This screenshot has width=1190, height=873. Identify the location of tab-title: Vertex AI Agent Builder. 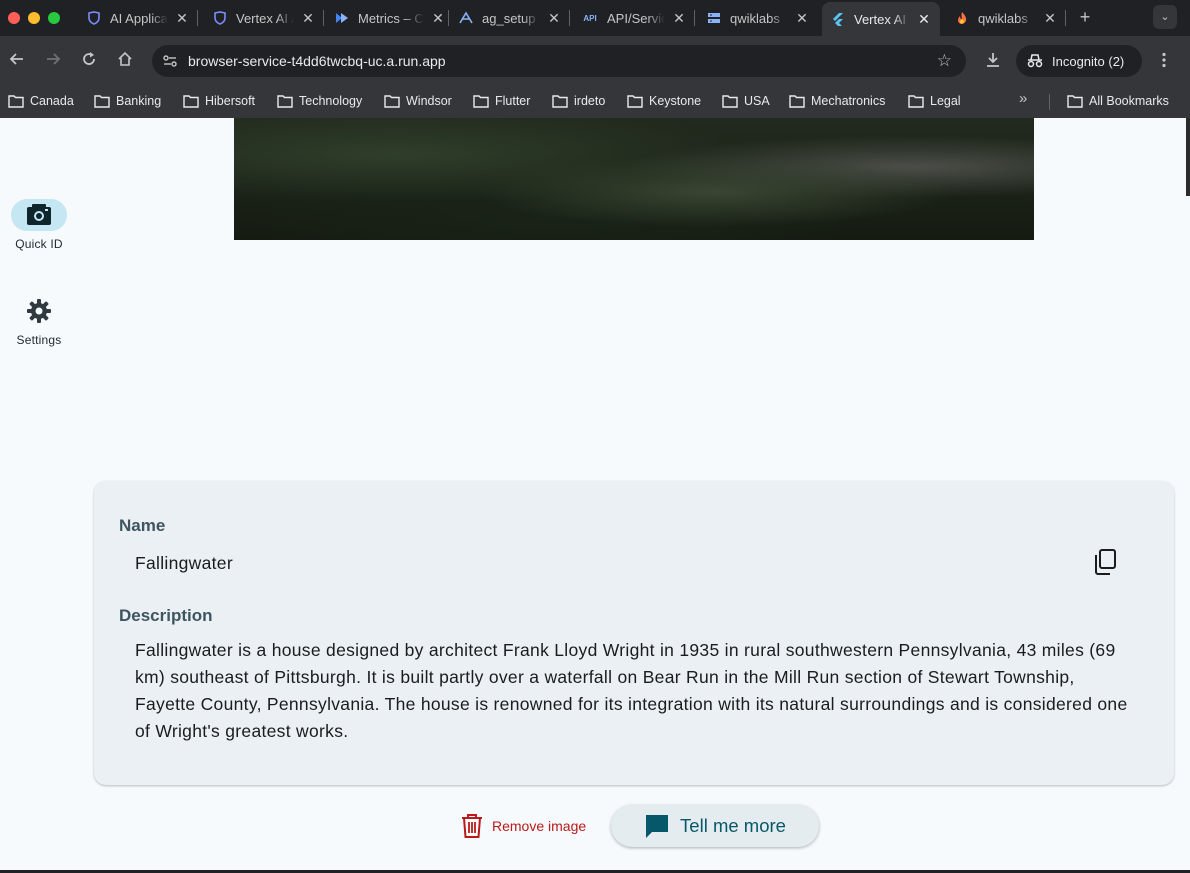
(265, 18).